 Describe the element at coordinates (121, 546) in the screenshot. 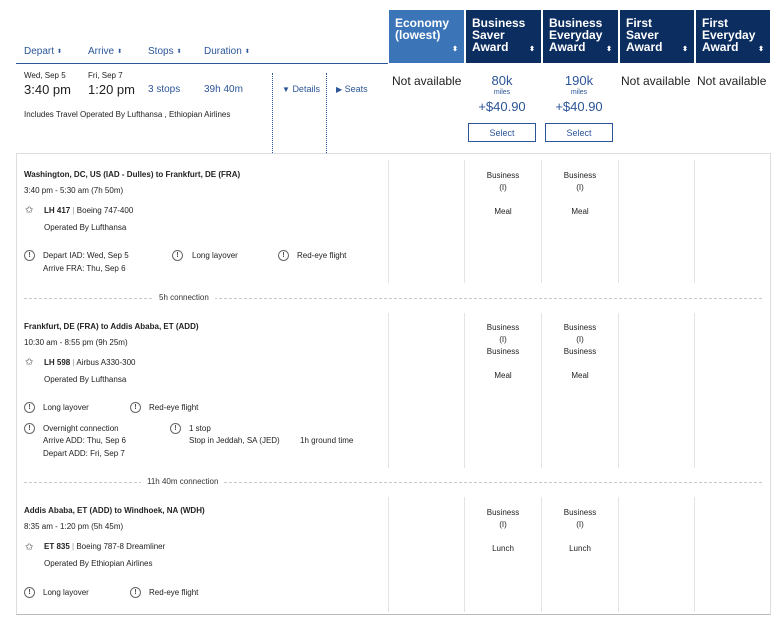

I see `aircraft-type: Boeing 787-8 Dreamliner` at that location.